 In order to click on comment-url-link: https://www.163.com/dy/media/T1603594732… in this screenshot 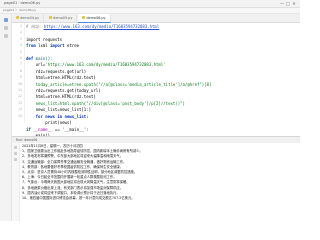, I will do `click(102, 26)`.